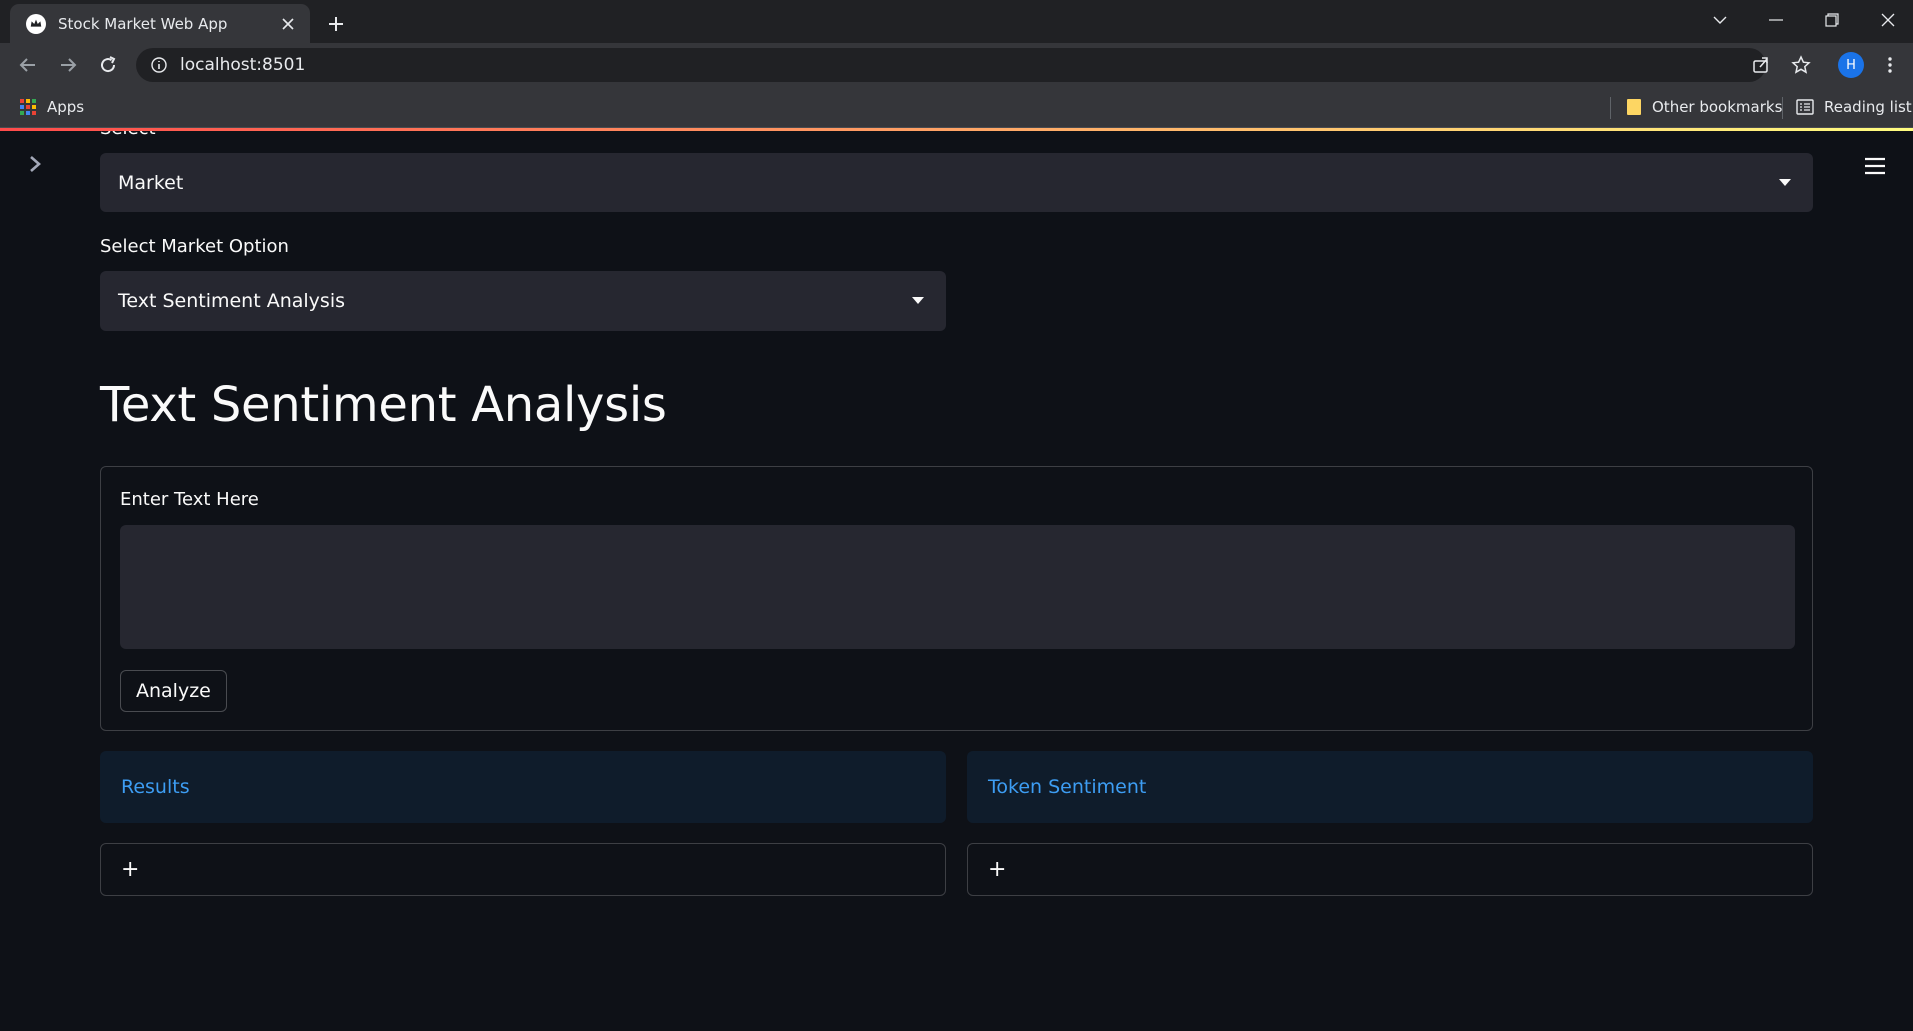  What do you see at coordinates (1886, 20) in the screenshot?
I see `window-close-icon` at bounding box center [1886, 20].